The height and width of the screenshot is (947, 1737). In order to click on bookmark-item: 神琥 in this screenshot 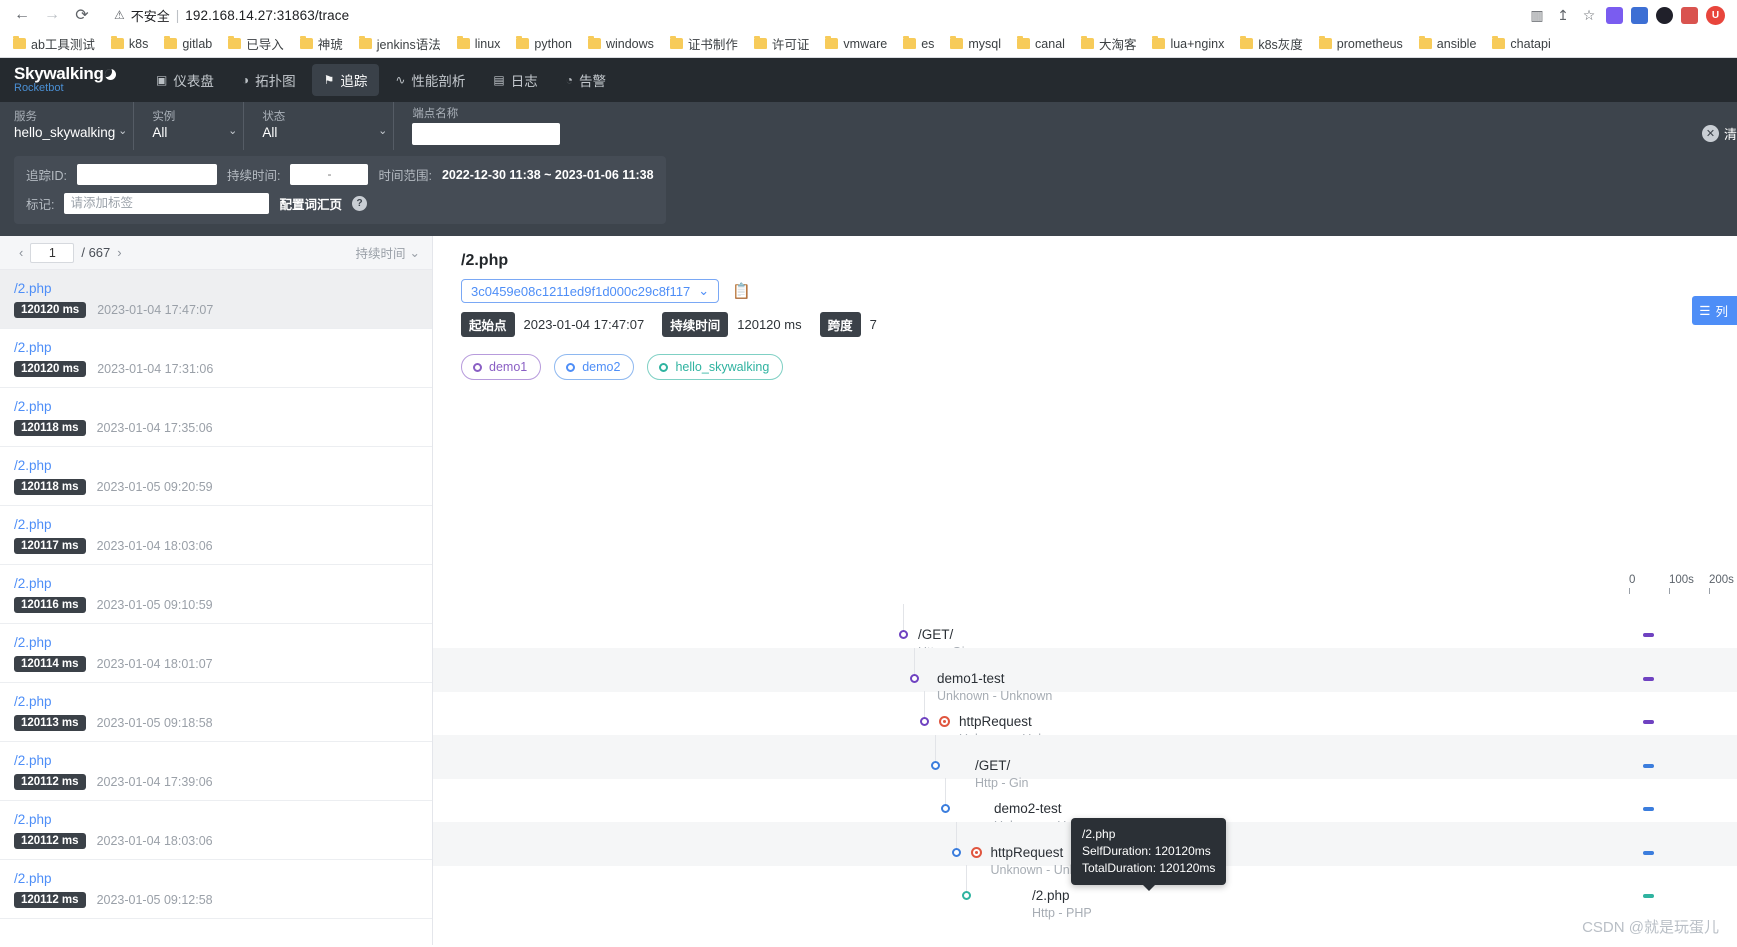, I will do `click(321, 43)`.